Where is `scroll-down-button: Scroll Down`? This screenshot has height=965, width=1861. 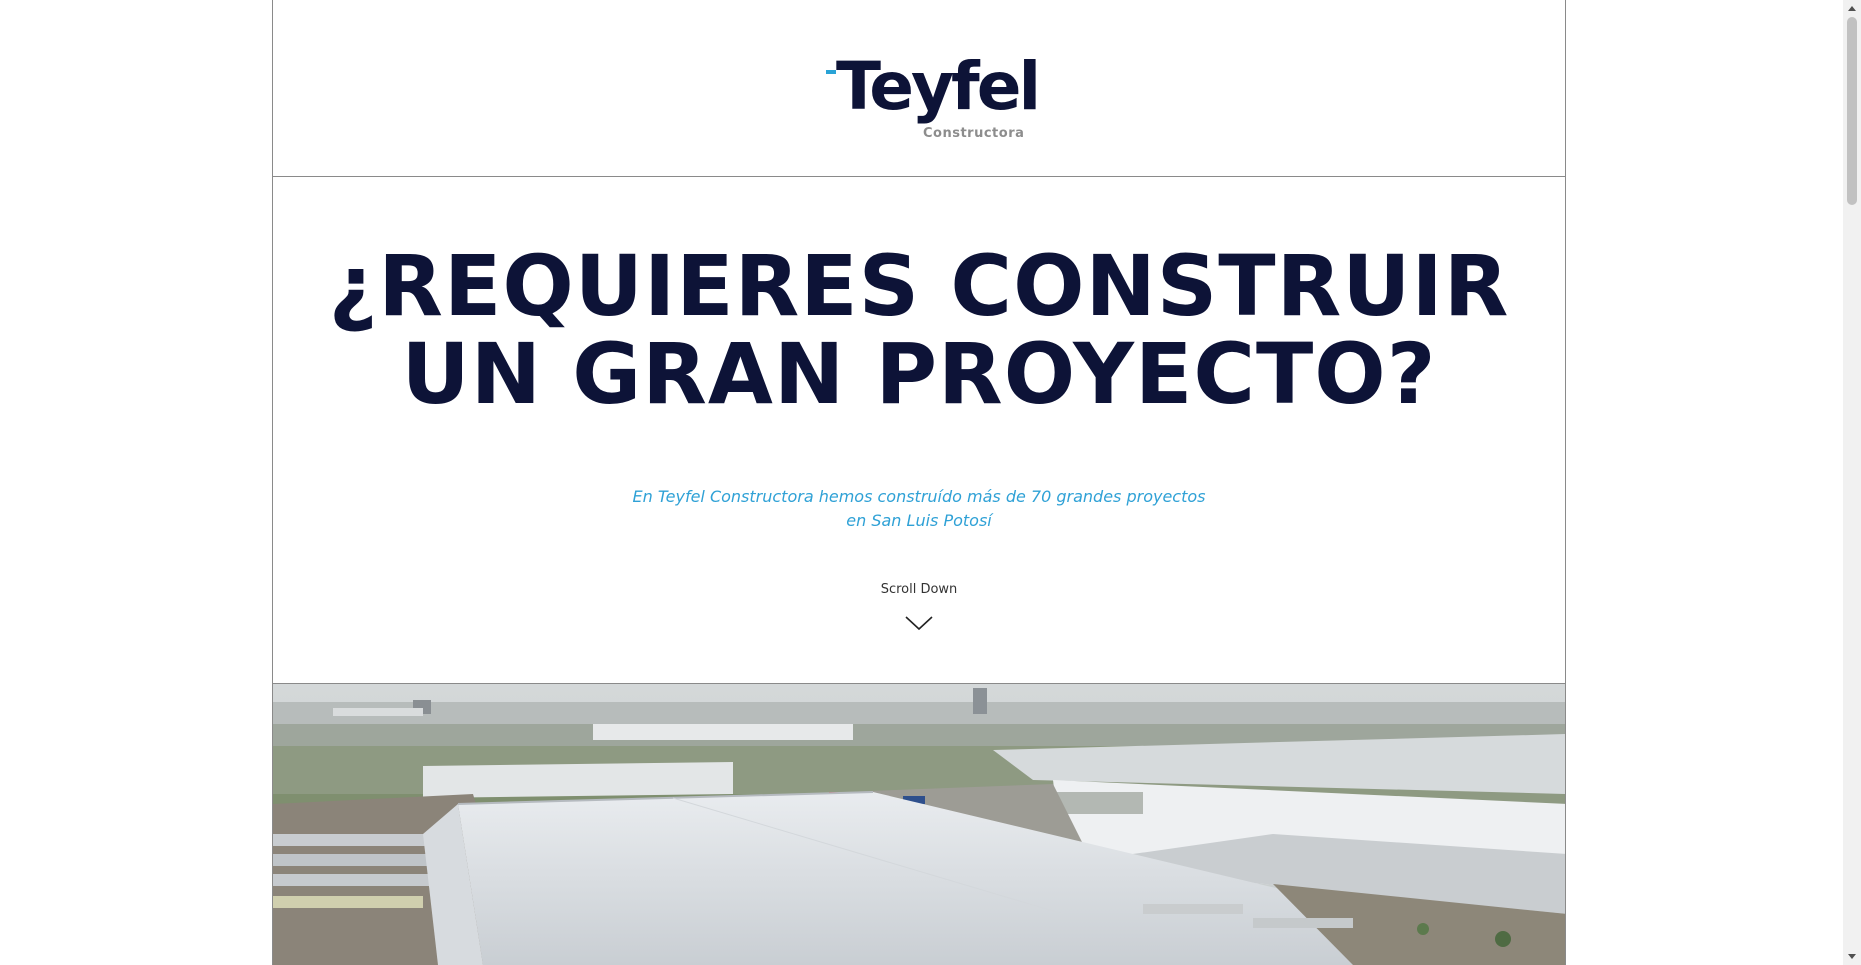 scroll-down-button: Scroll Down is located at coordinates (919, 606).